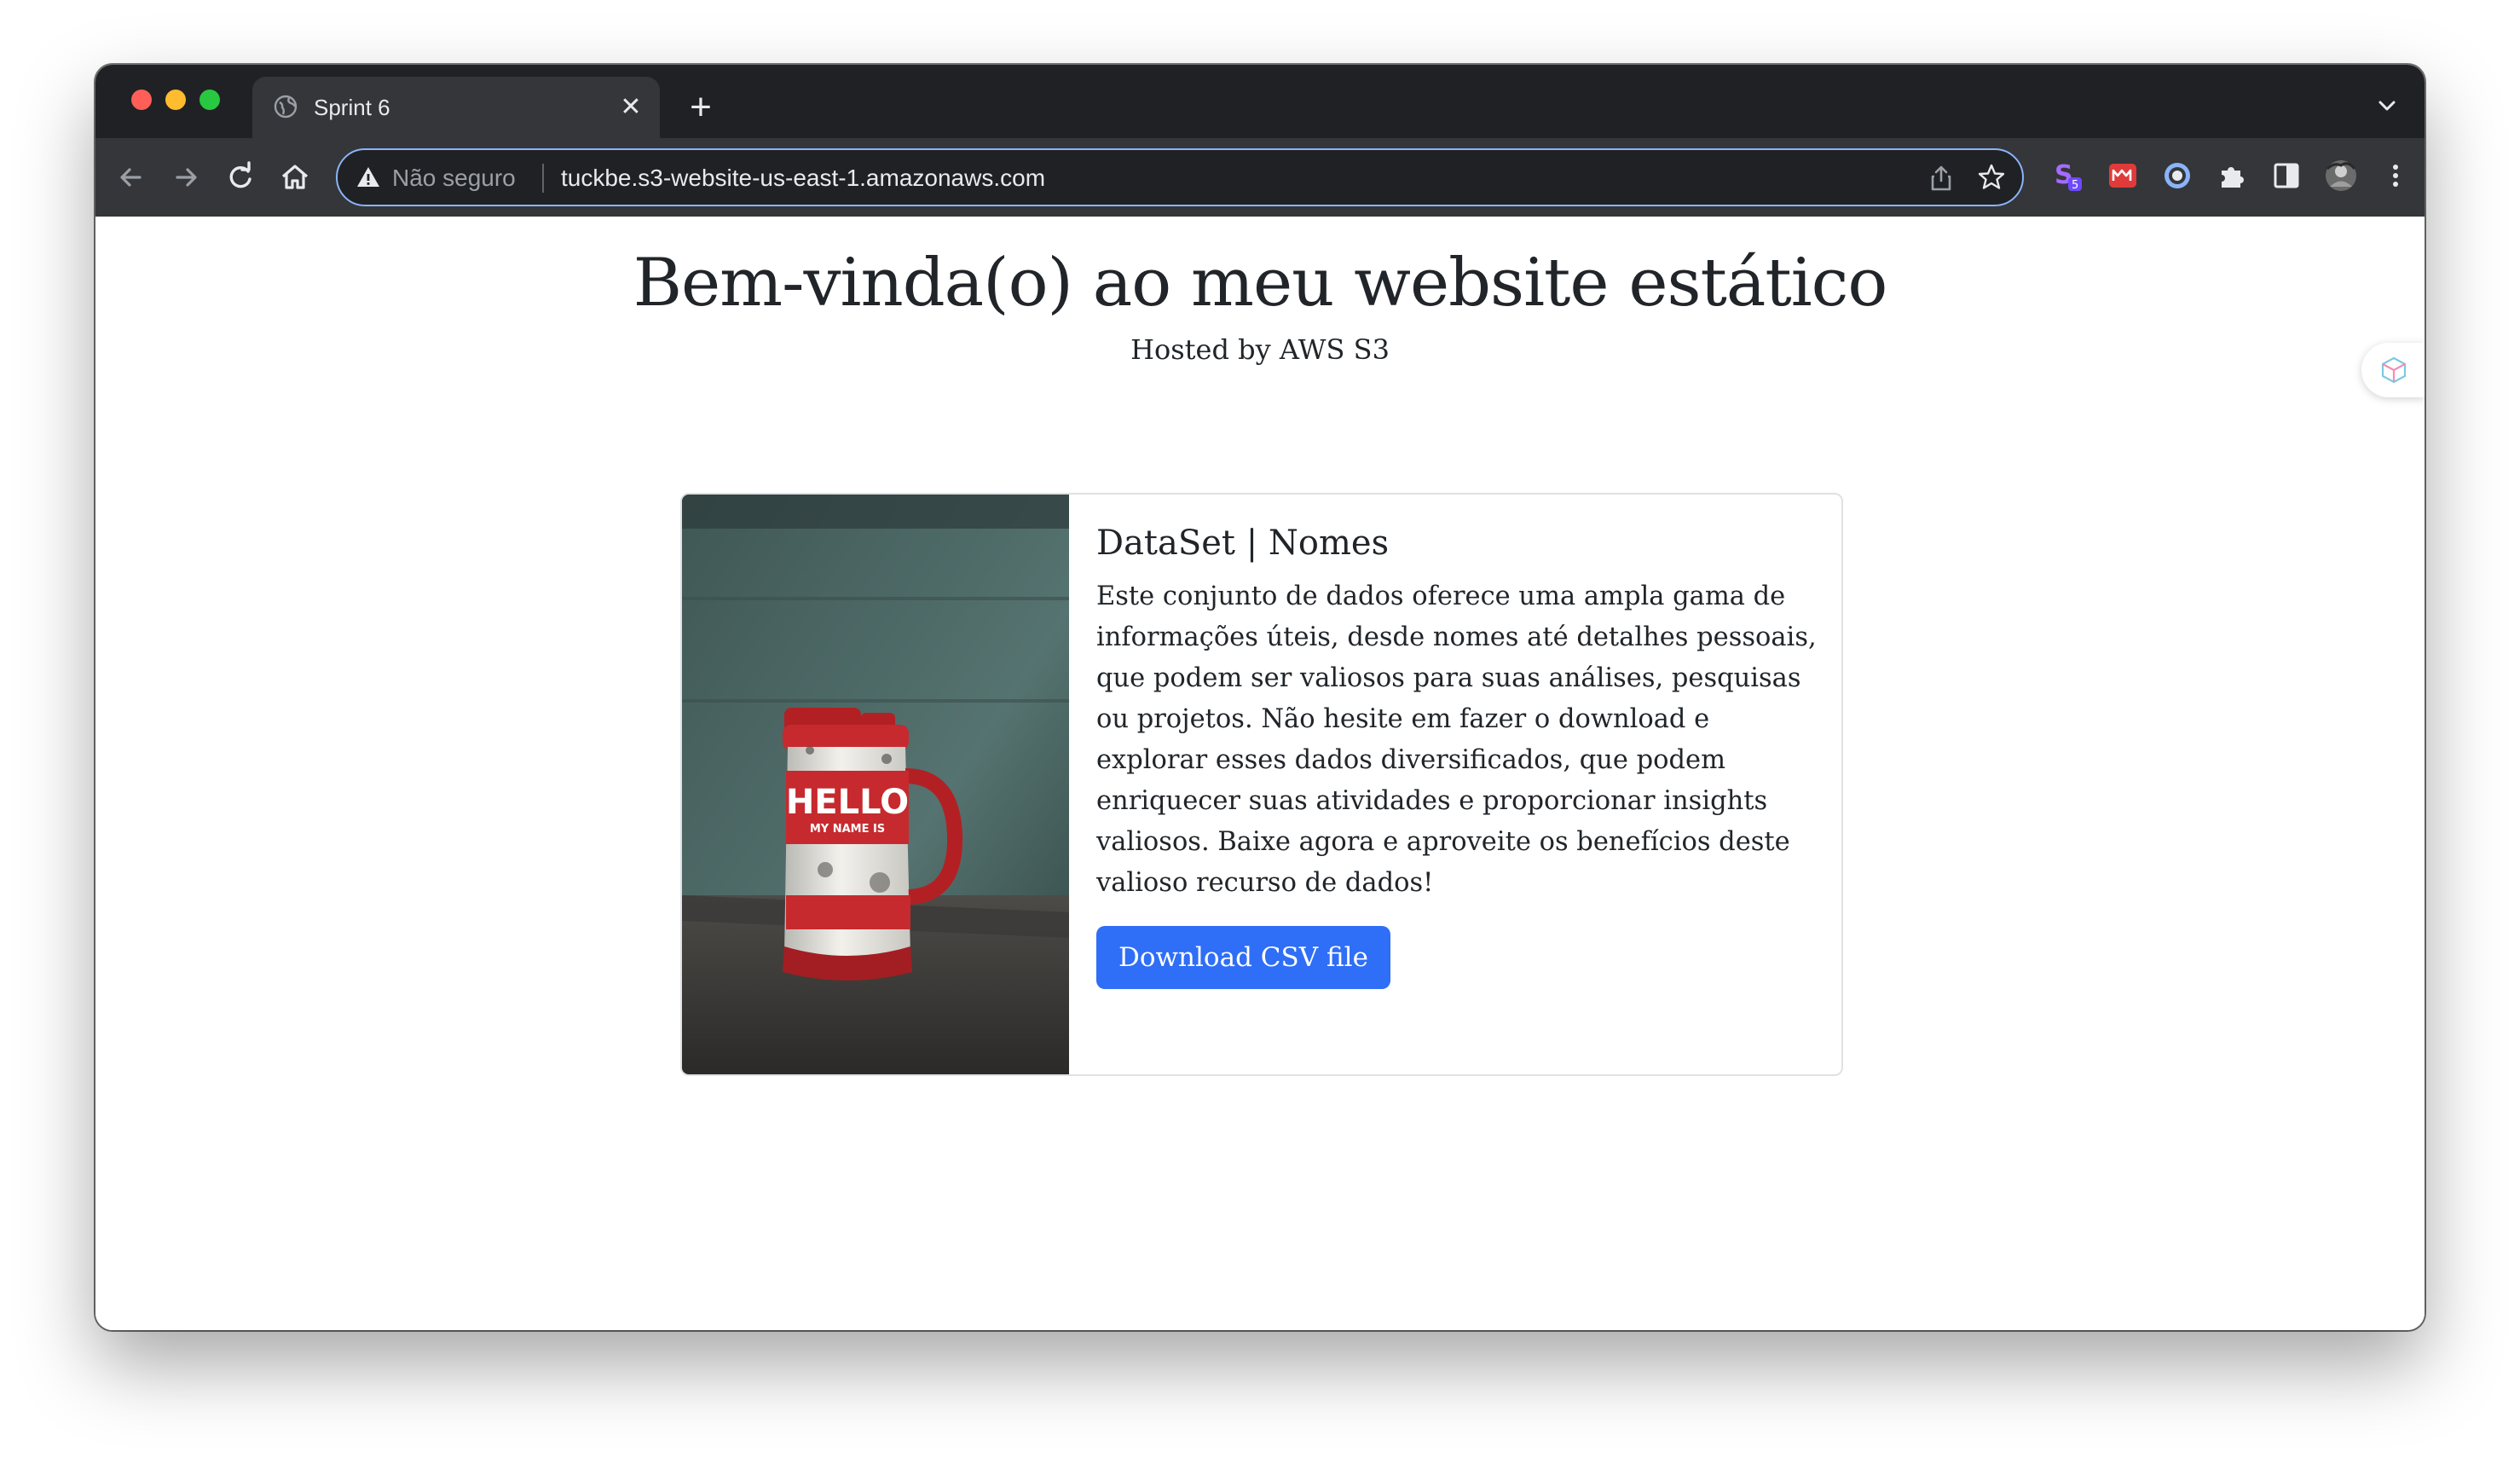 The height and width of the screenshot is (1458, 2520). Describe the element at coordinates (2387, 106) in the screenshot. I see `tab-search-chevron-icon` at that location.